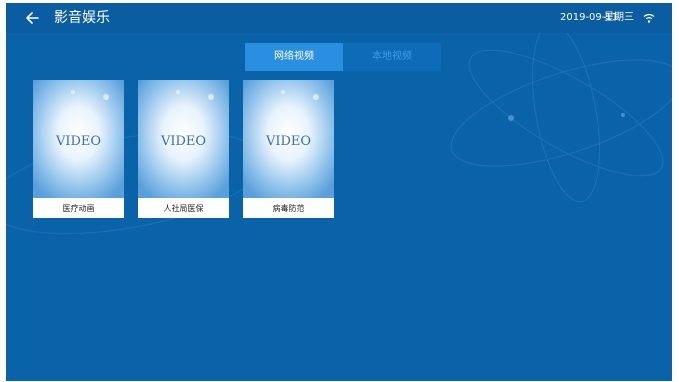  What do you see at coordinates (392, 57) in the screenshot?
I see `tab-local-video: 本地视频` at bounding box center [392, 57].